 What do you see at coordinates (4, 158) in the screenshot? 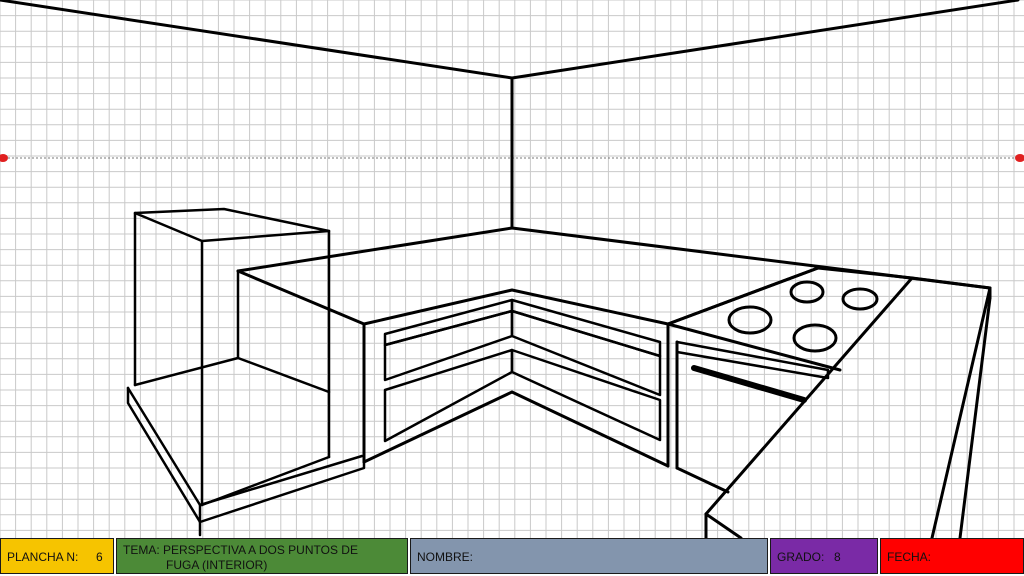
I see `left-vanishing-point` at bounding box center [4, 158].